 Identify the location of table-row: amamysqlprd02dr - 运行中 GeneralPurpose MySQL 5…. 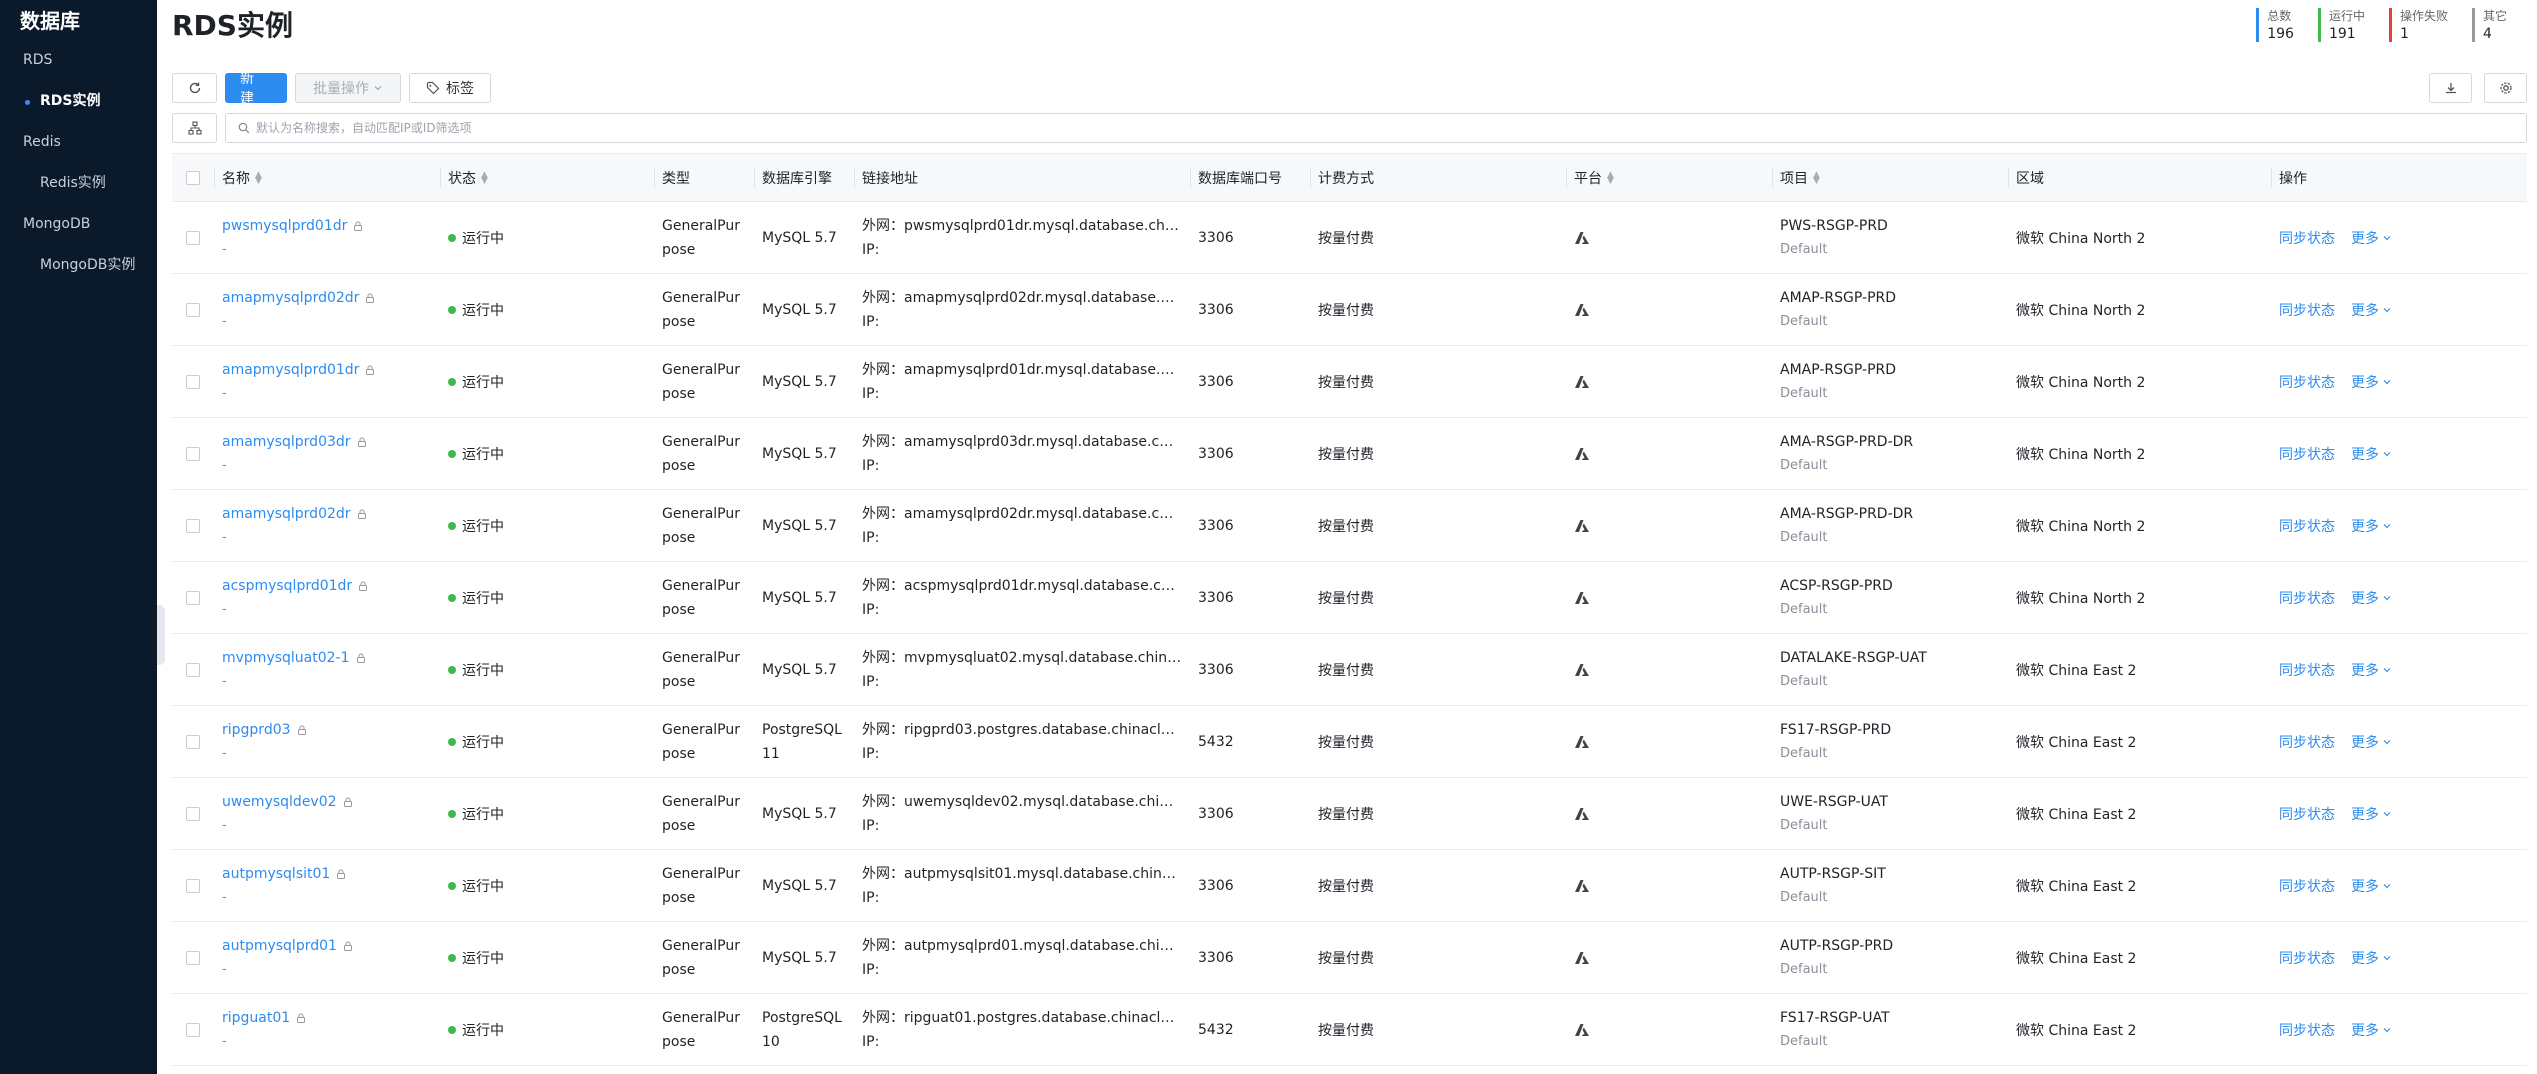
(1349, 526).